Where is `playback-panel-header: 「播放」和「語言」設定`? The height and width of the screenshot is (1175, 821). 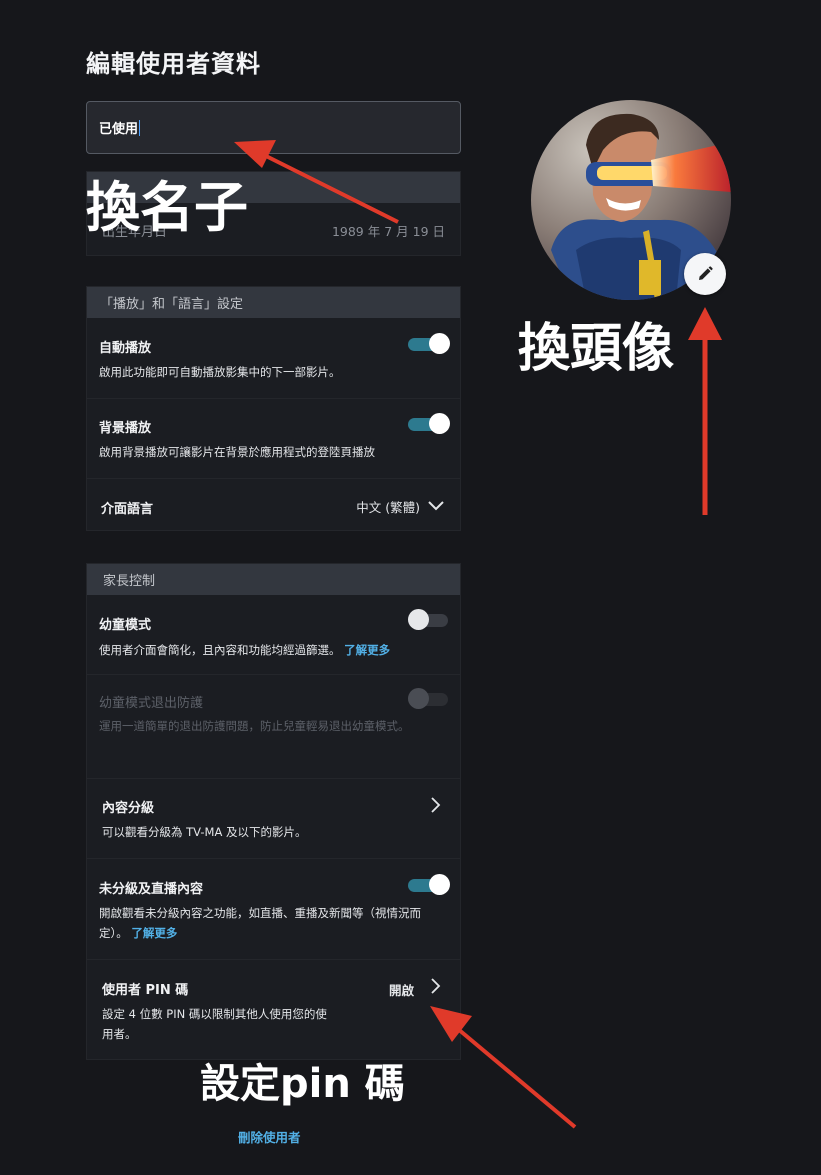
playback-panel-header: 「播放」和「語言」設定 is located at coordinates (273, 302).